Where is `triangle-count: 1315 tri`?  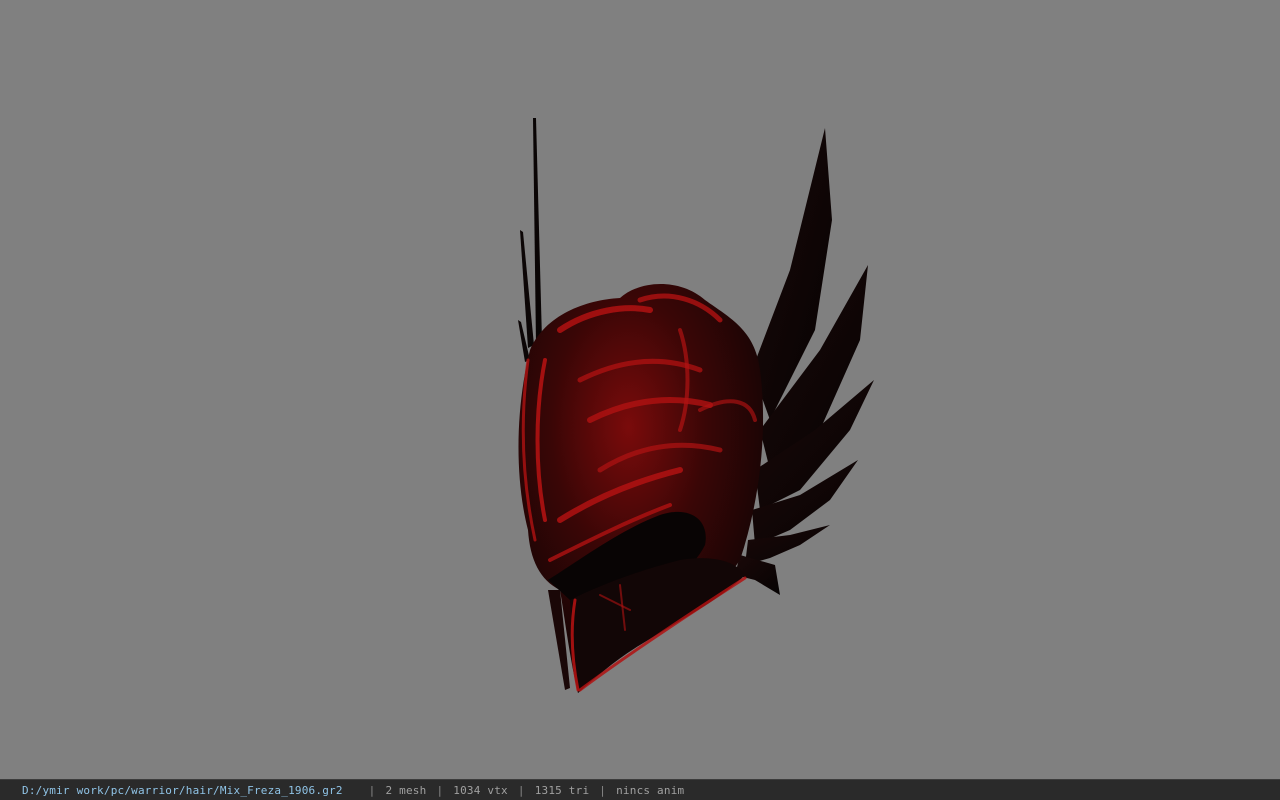
triangle-count: 1315 tri is located at coordinates (562, 790).